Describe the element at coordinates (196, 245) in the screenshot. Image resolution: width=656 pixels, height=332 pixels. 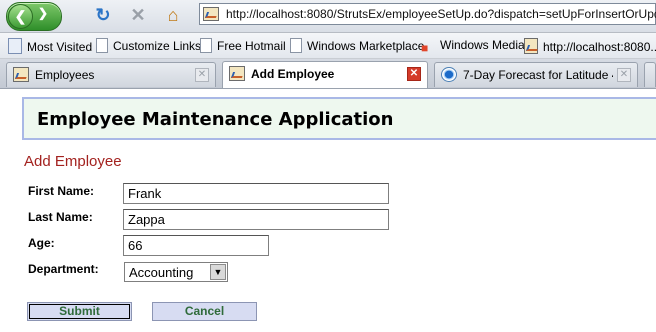
I see `age-input` at that location.